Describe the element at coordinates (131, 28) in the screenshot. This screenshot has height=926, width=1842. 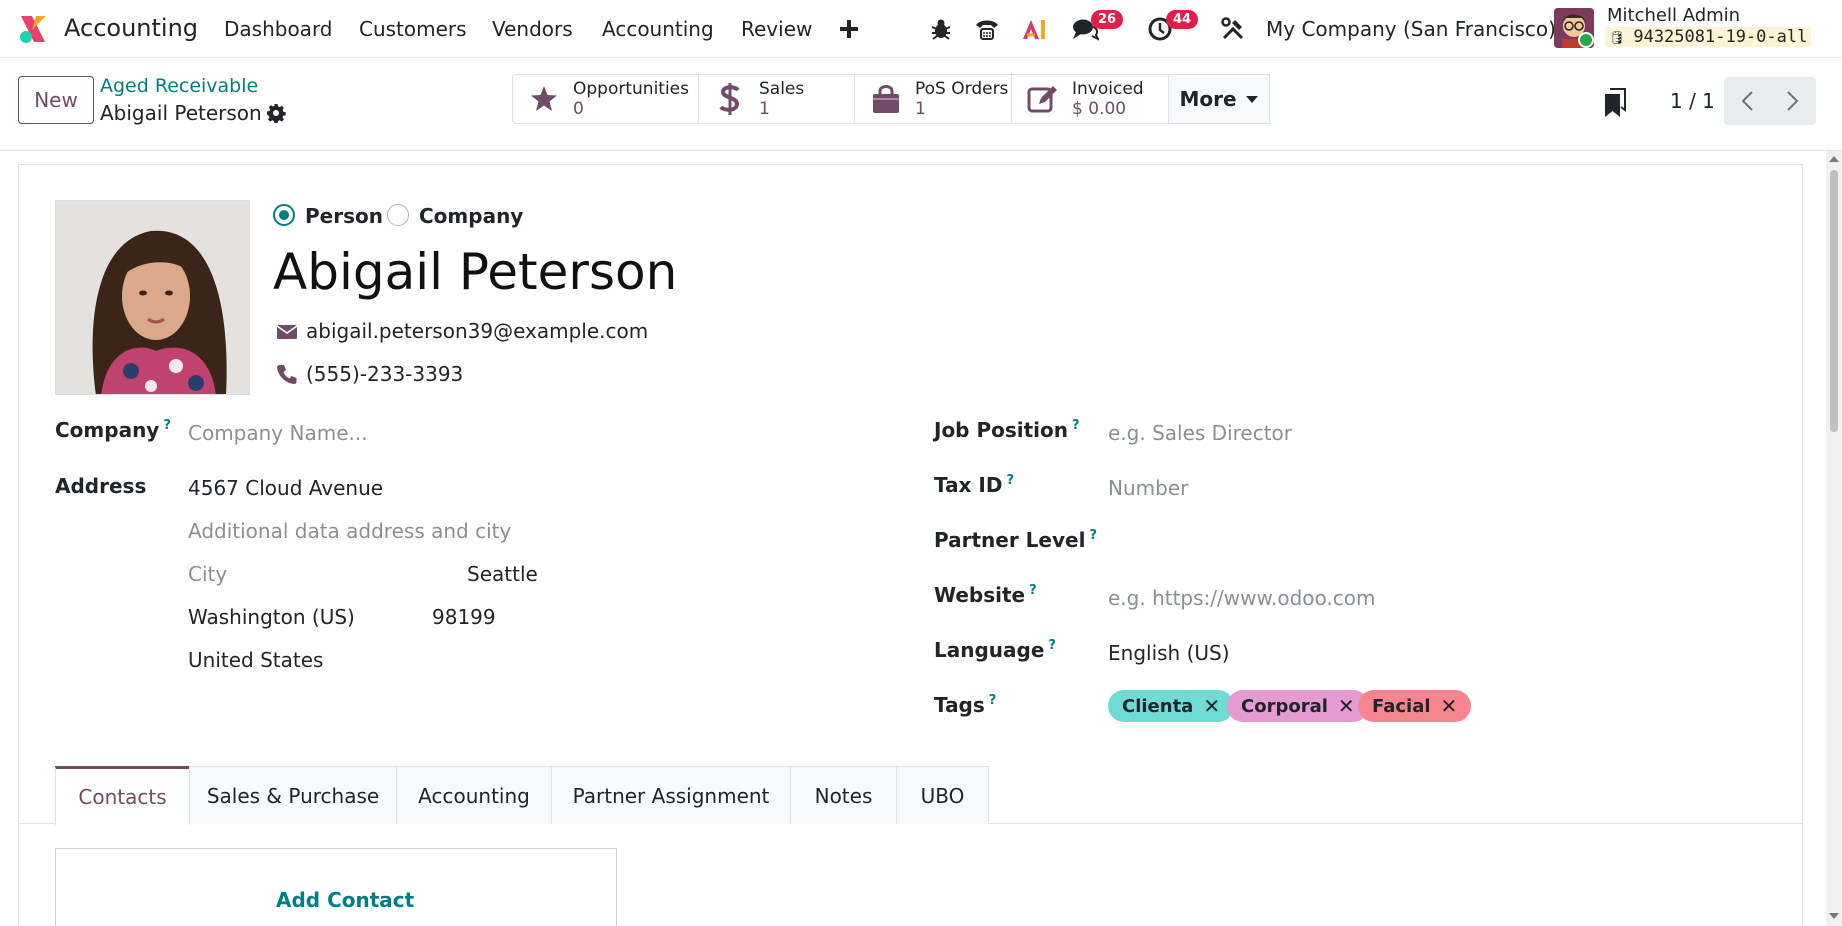
I see `app-name: Accounting` at that location.